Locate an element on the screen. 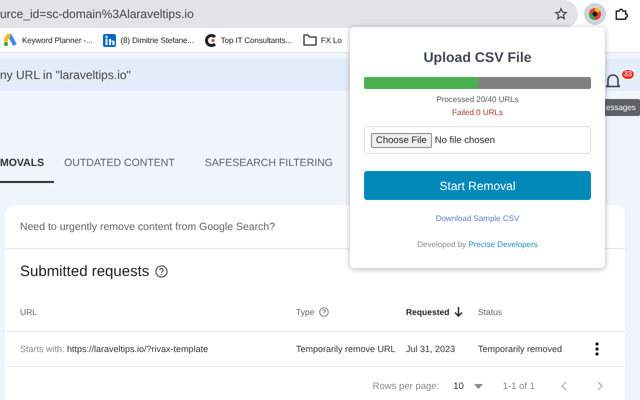 This screenshot has width=640, height=400. folder-icon is located at coordinates (309, 40).